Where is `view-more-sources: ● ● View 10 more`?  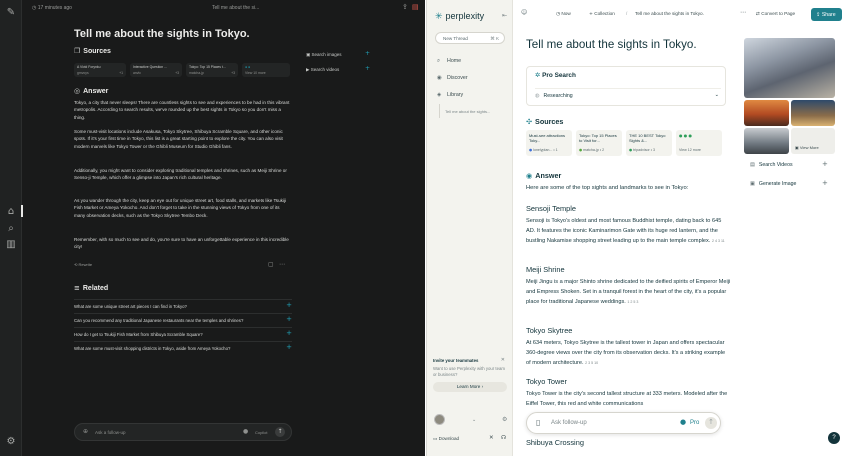 view-more-sources: ● ● View 10 more is located at coordinates (266, 70).